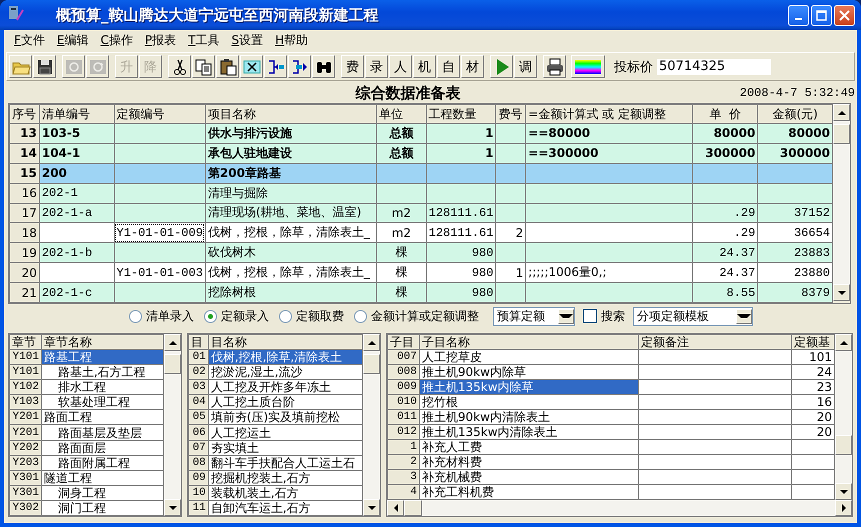 The width and height of the screenshot is (861, 527). Describe the element at coordinates (170, 316) in the screenshot. I see `radio-label: 清单录入` at that location.